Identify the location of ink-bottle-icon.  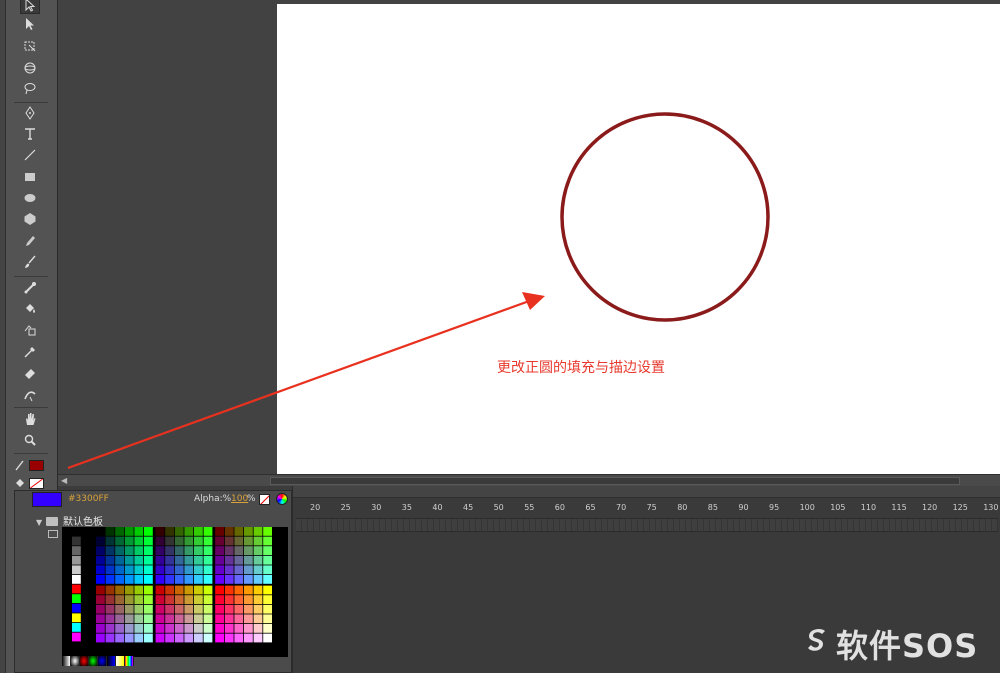
(30, 330).